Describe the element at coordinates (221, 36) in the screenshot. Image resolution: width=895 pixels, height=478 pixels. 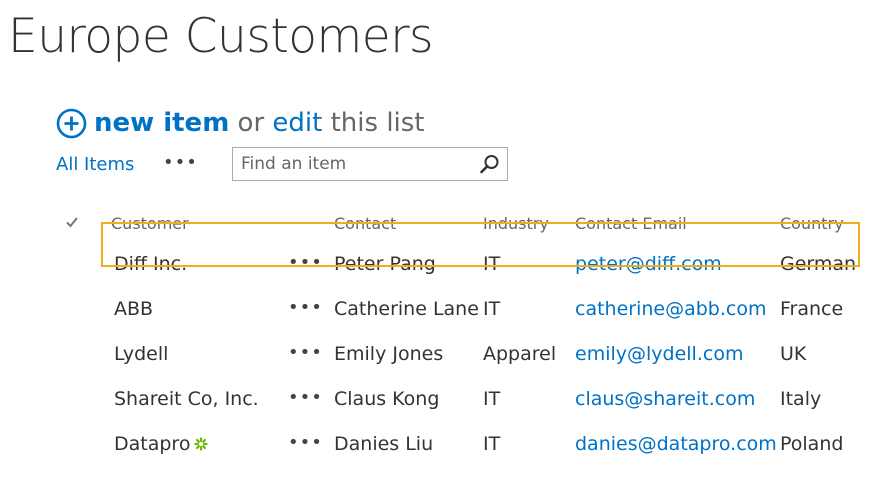
I see `page-title: Europe Customers` at that location.